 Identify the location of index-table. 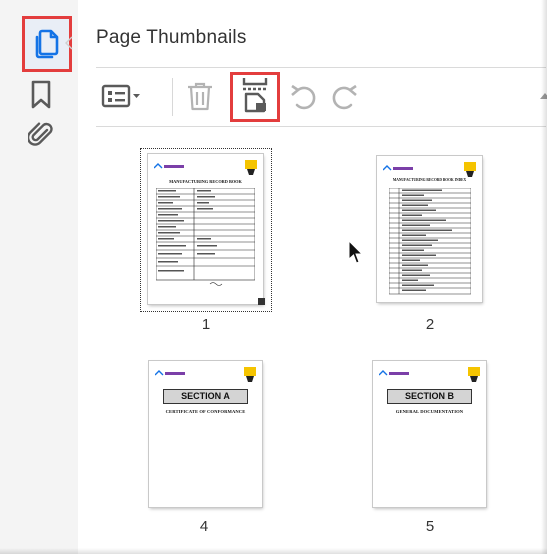
(430, 241).